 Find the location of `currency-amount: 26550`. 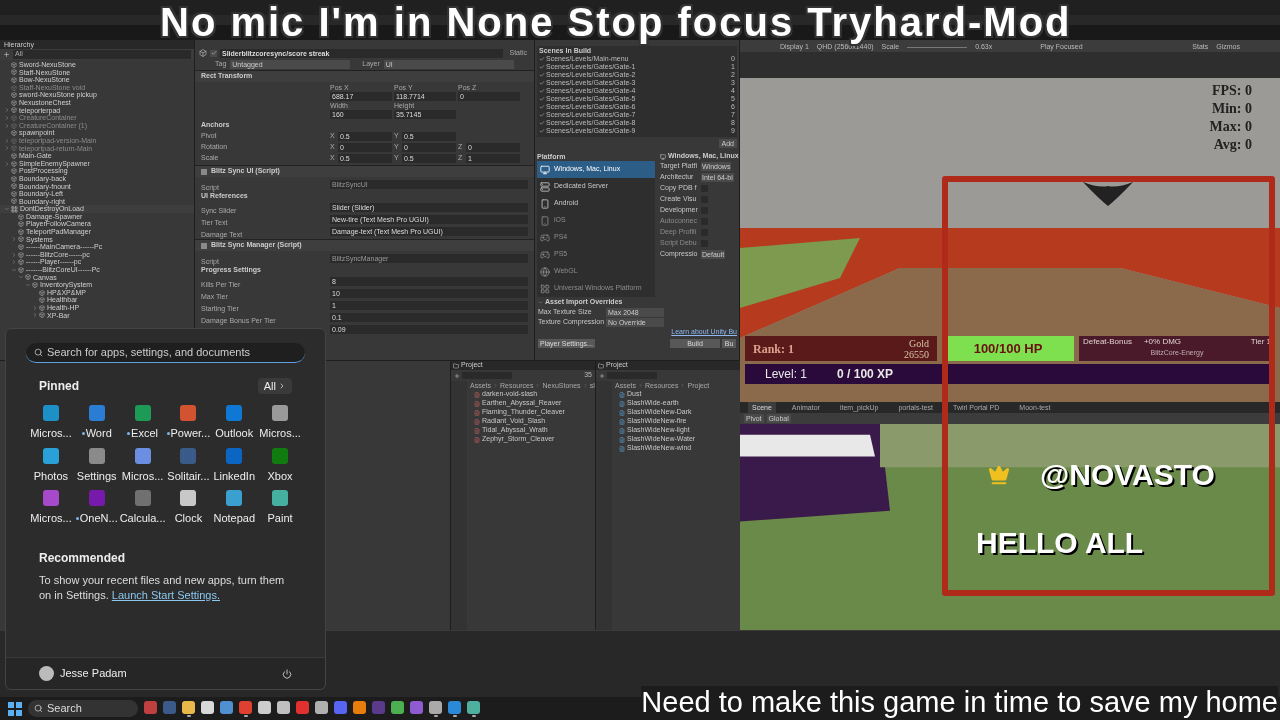

currency-amount: 26550 is located at coordinates (916, 354).